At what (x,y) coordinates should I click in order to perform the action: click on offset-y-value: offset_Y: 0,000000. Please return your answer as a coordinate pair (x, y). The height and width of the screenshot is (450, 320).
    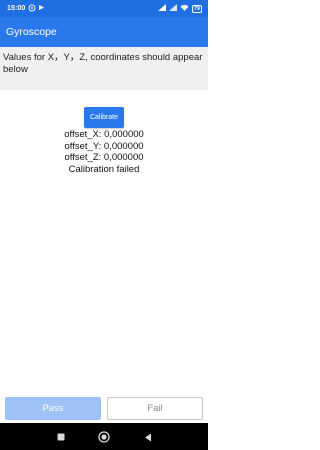
    Looking at the image, I should click on (104, 146).